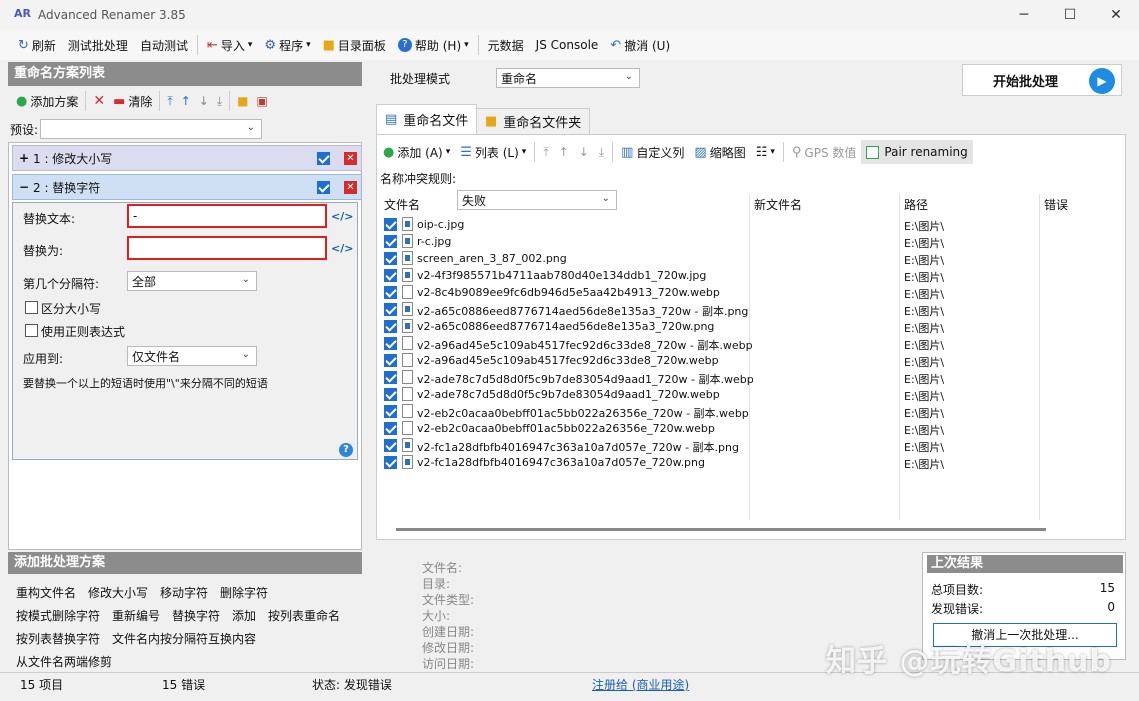 This screenshot has width=1139, height=701. Describe the element at coordinates (58, 615) in the screenshot. I see `batch-item-remove-pattern: 按模式删除字符` at that location.